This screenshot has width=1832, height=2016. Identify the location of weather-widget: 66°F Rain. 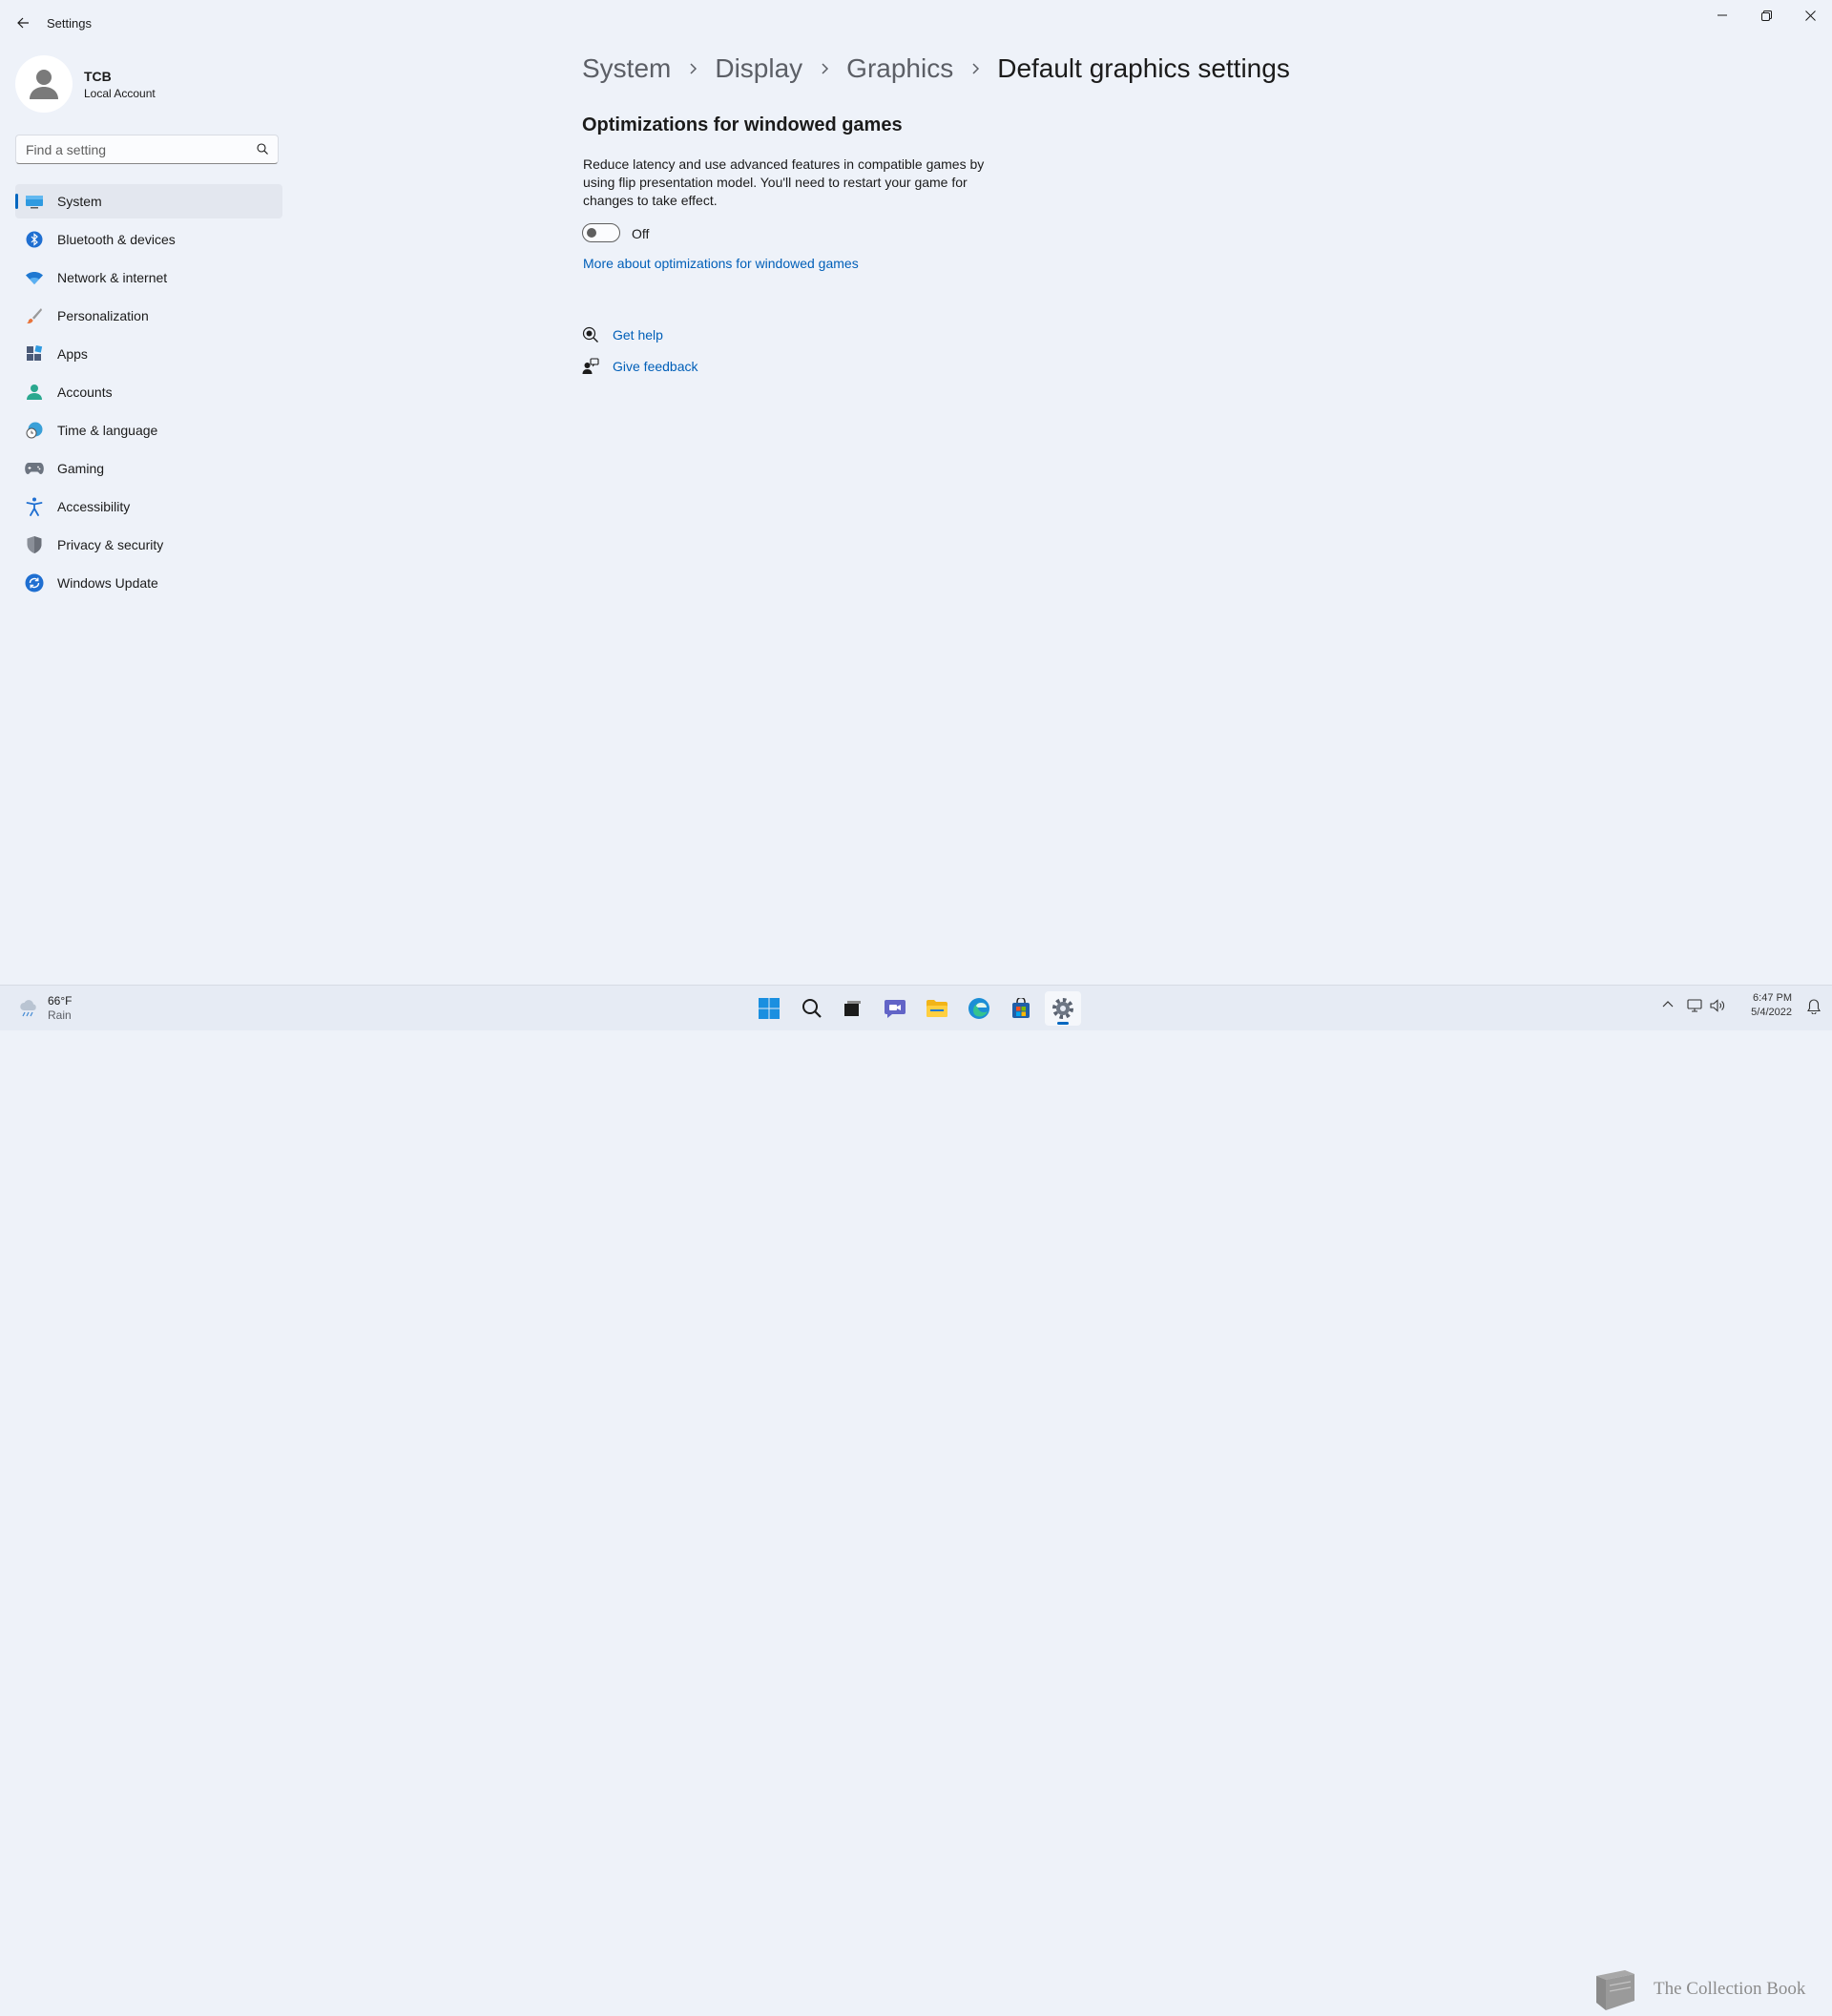
(76, 1008).